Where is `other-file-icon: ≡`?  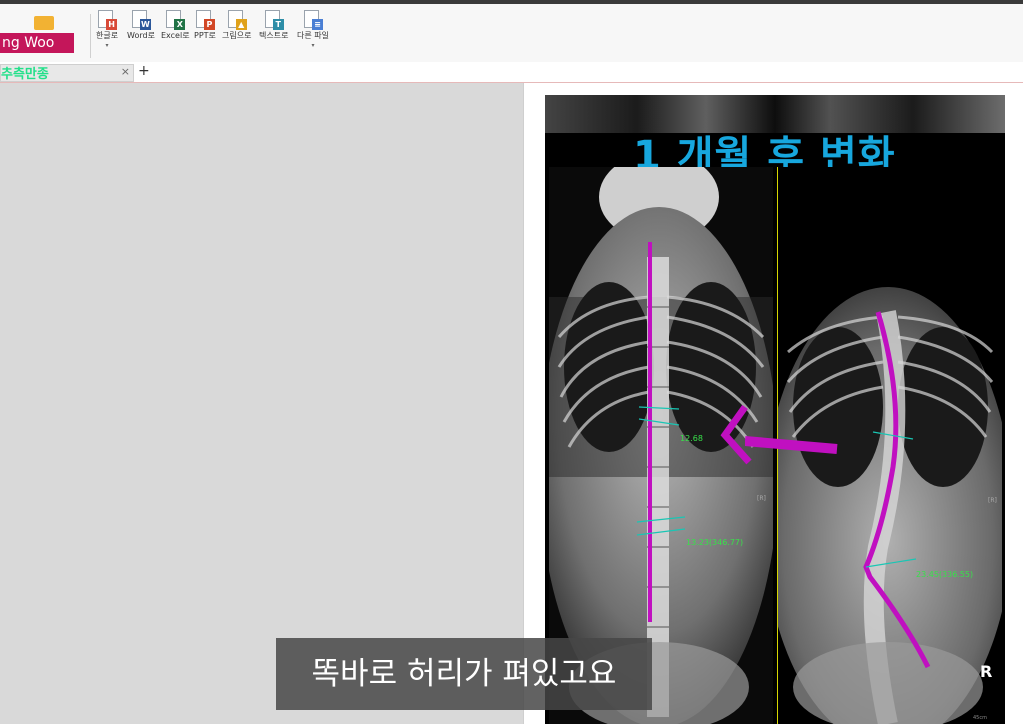
other-file-icon: ≡ is located at coordinates (317, 24).